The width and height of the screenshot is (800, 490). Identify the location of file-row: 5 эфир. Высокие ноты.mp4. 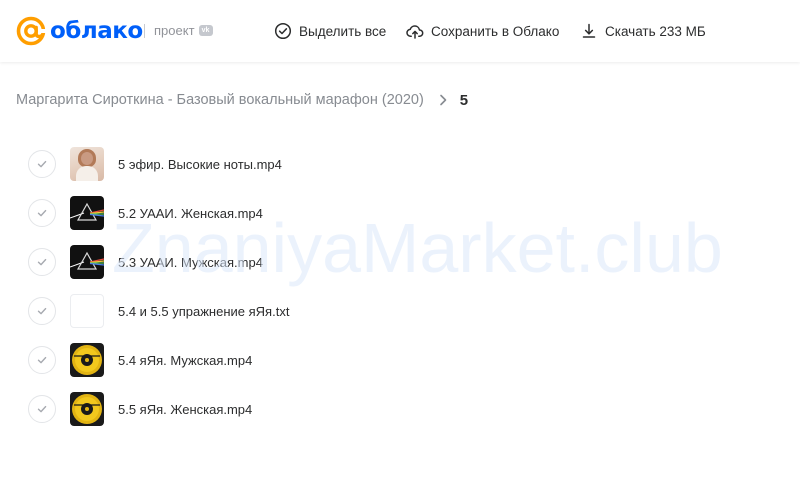
(398, 164).